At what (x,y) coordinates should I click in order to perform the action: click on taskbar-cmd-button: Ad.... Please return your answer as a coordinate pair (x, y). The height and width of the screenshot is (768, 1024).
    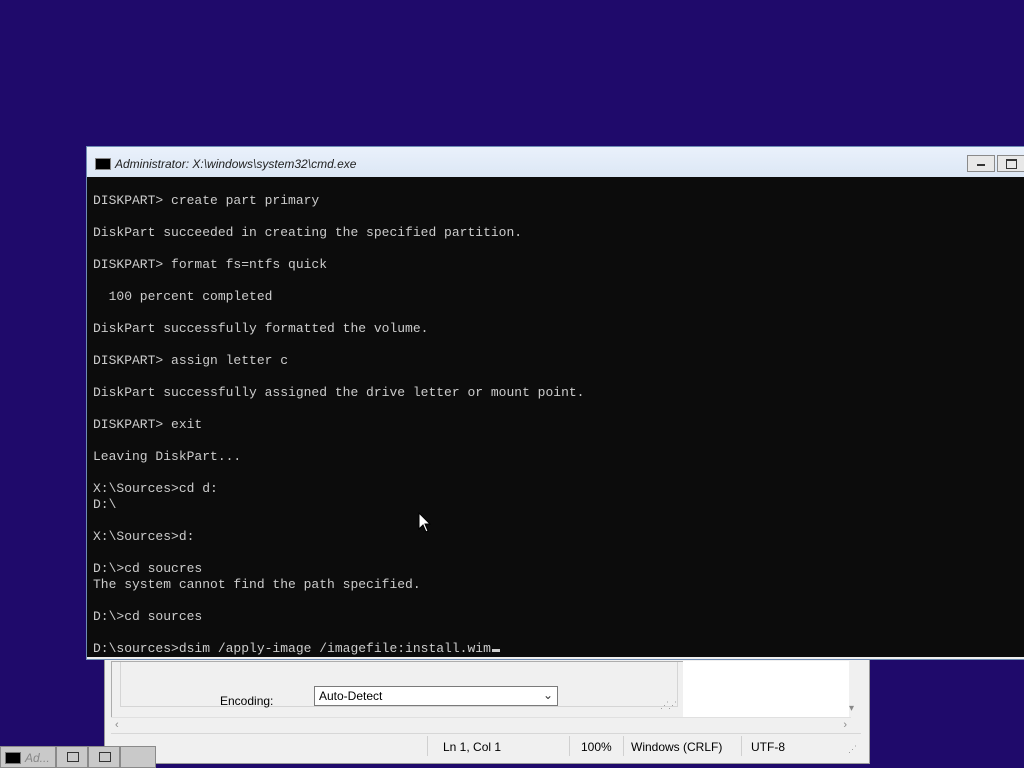
    Looking at the image, I should click on (28, 757).